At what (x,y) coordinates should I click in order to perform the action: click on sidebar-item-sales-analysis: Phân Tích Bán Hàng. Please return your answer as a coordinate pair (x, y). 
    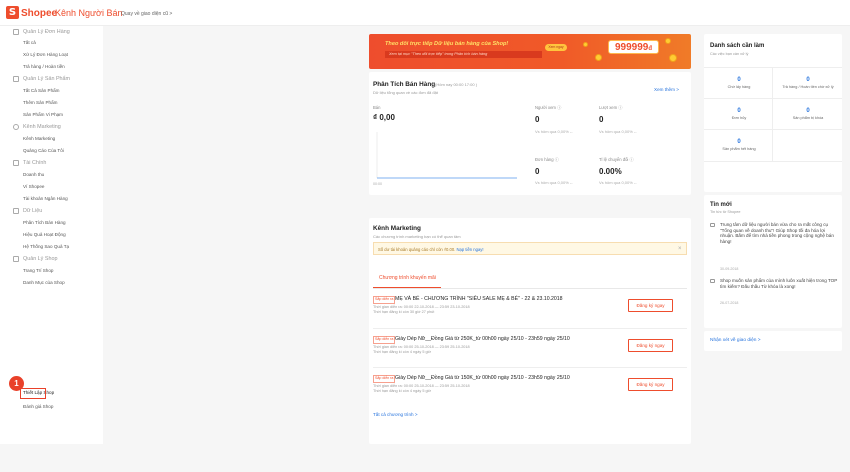
    Looking at the image, I should click on (44, 222).